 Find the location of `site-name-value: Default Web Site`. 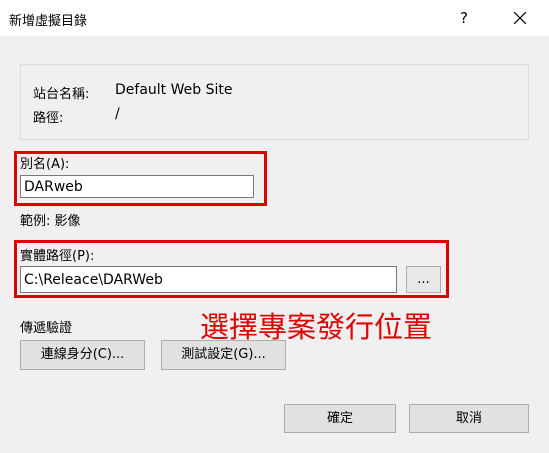

site-name-value: Default Web Site is located at coordinates (174, 90).